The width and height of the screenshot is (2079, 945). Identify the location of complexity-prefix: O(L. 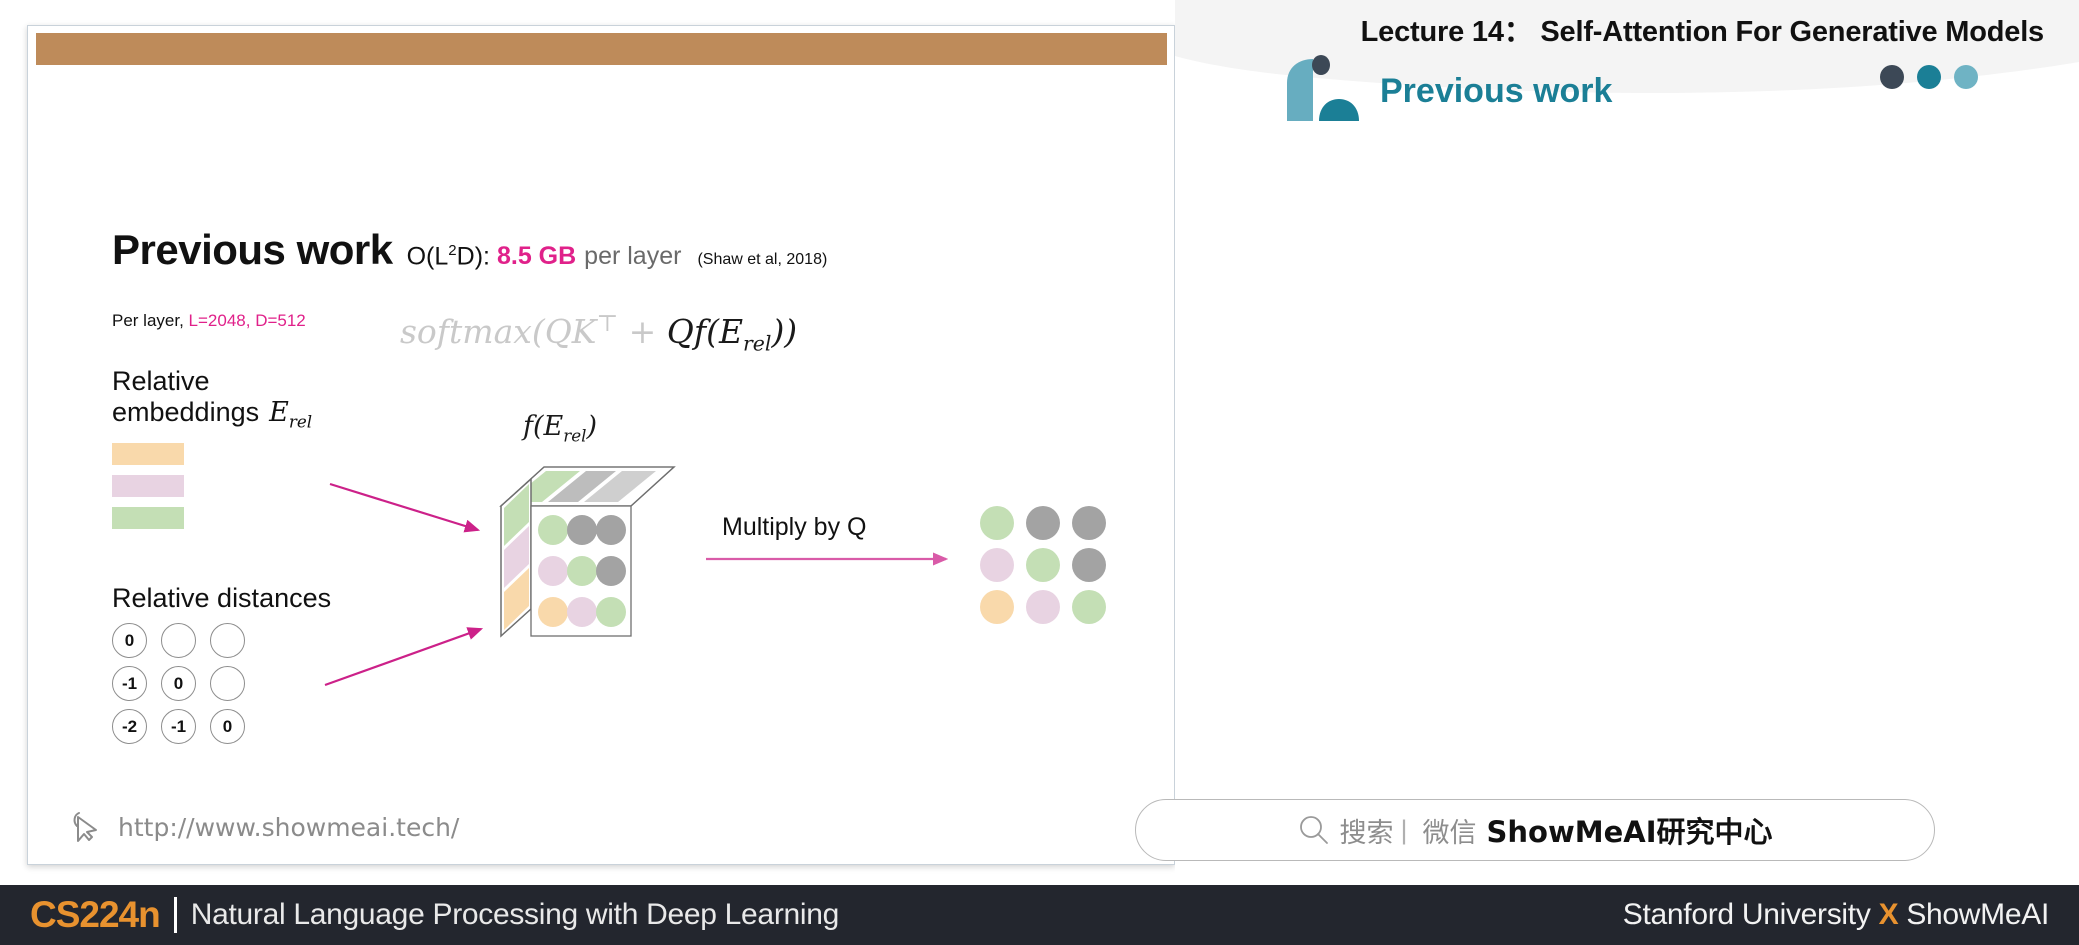
(427, 256).